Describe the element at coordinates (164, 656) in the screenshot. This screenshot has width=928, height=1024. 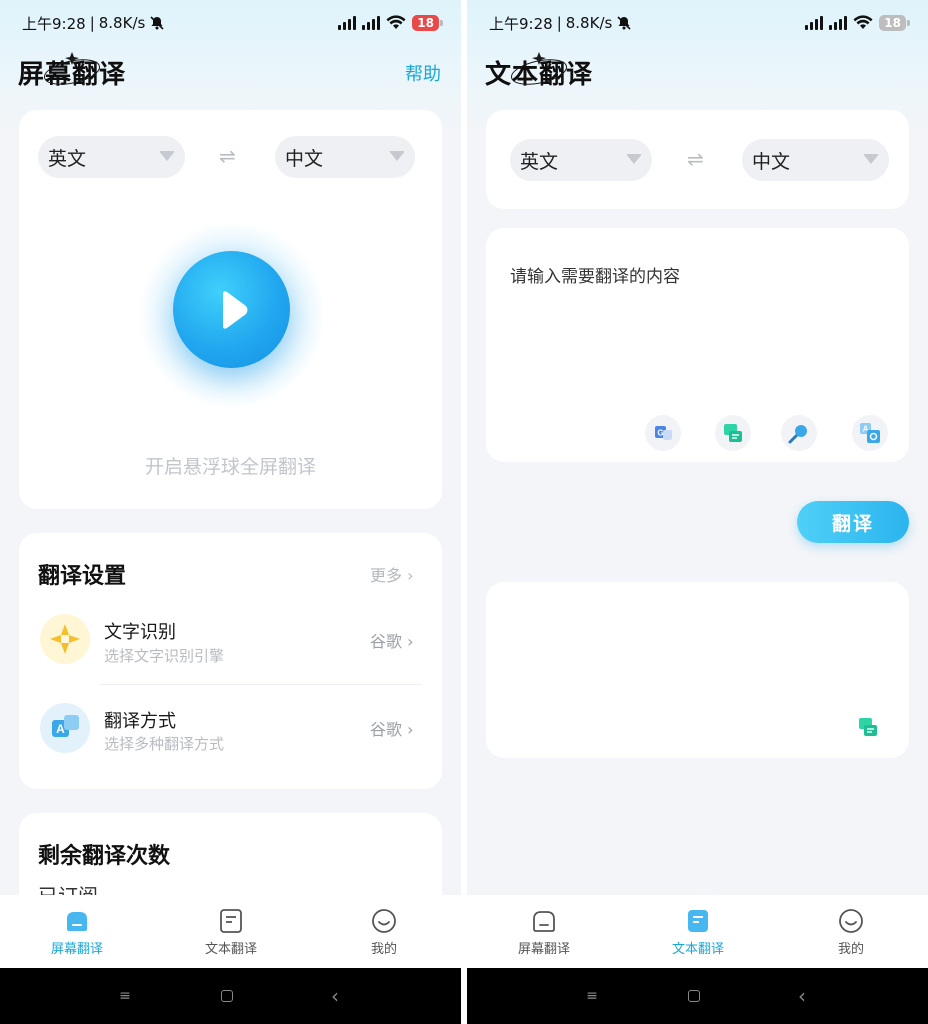
I see `ocr-setting-subtitle: 选择文字识别引擎` at that location.